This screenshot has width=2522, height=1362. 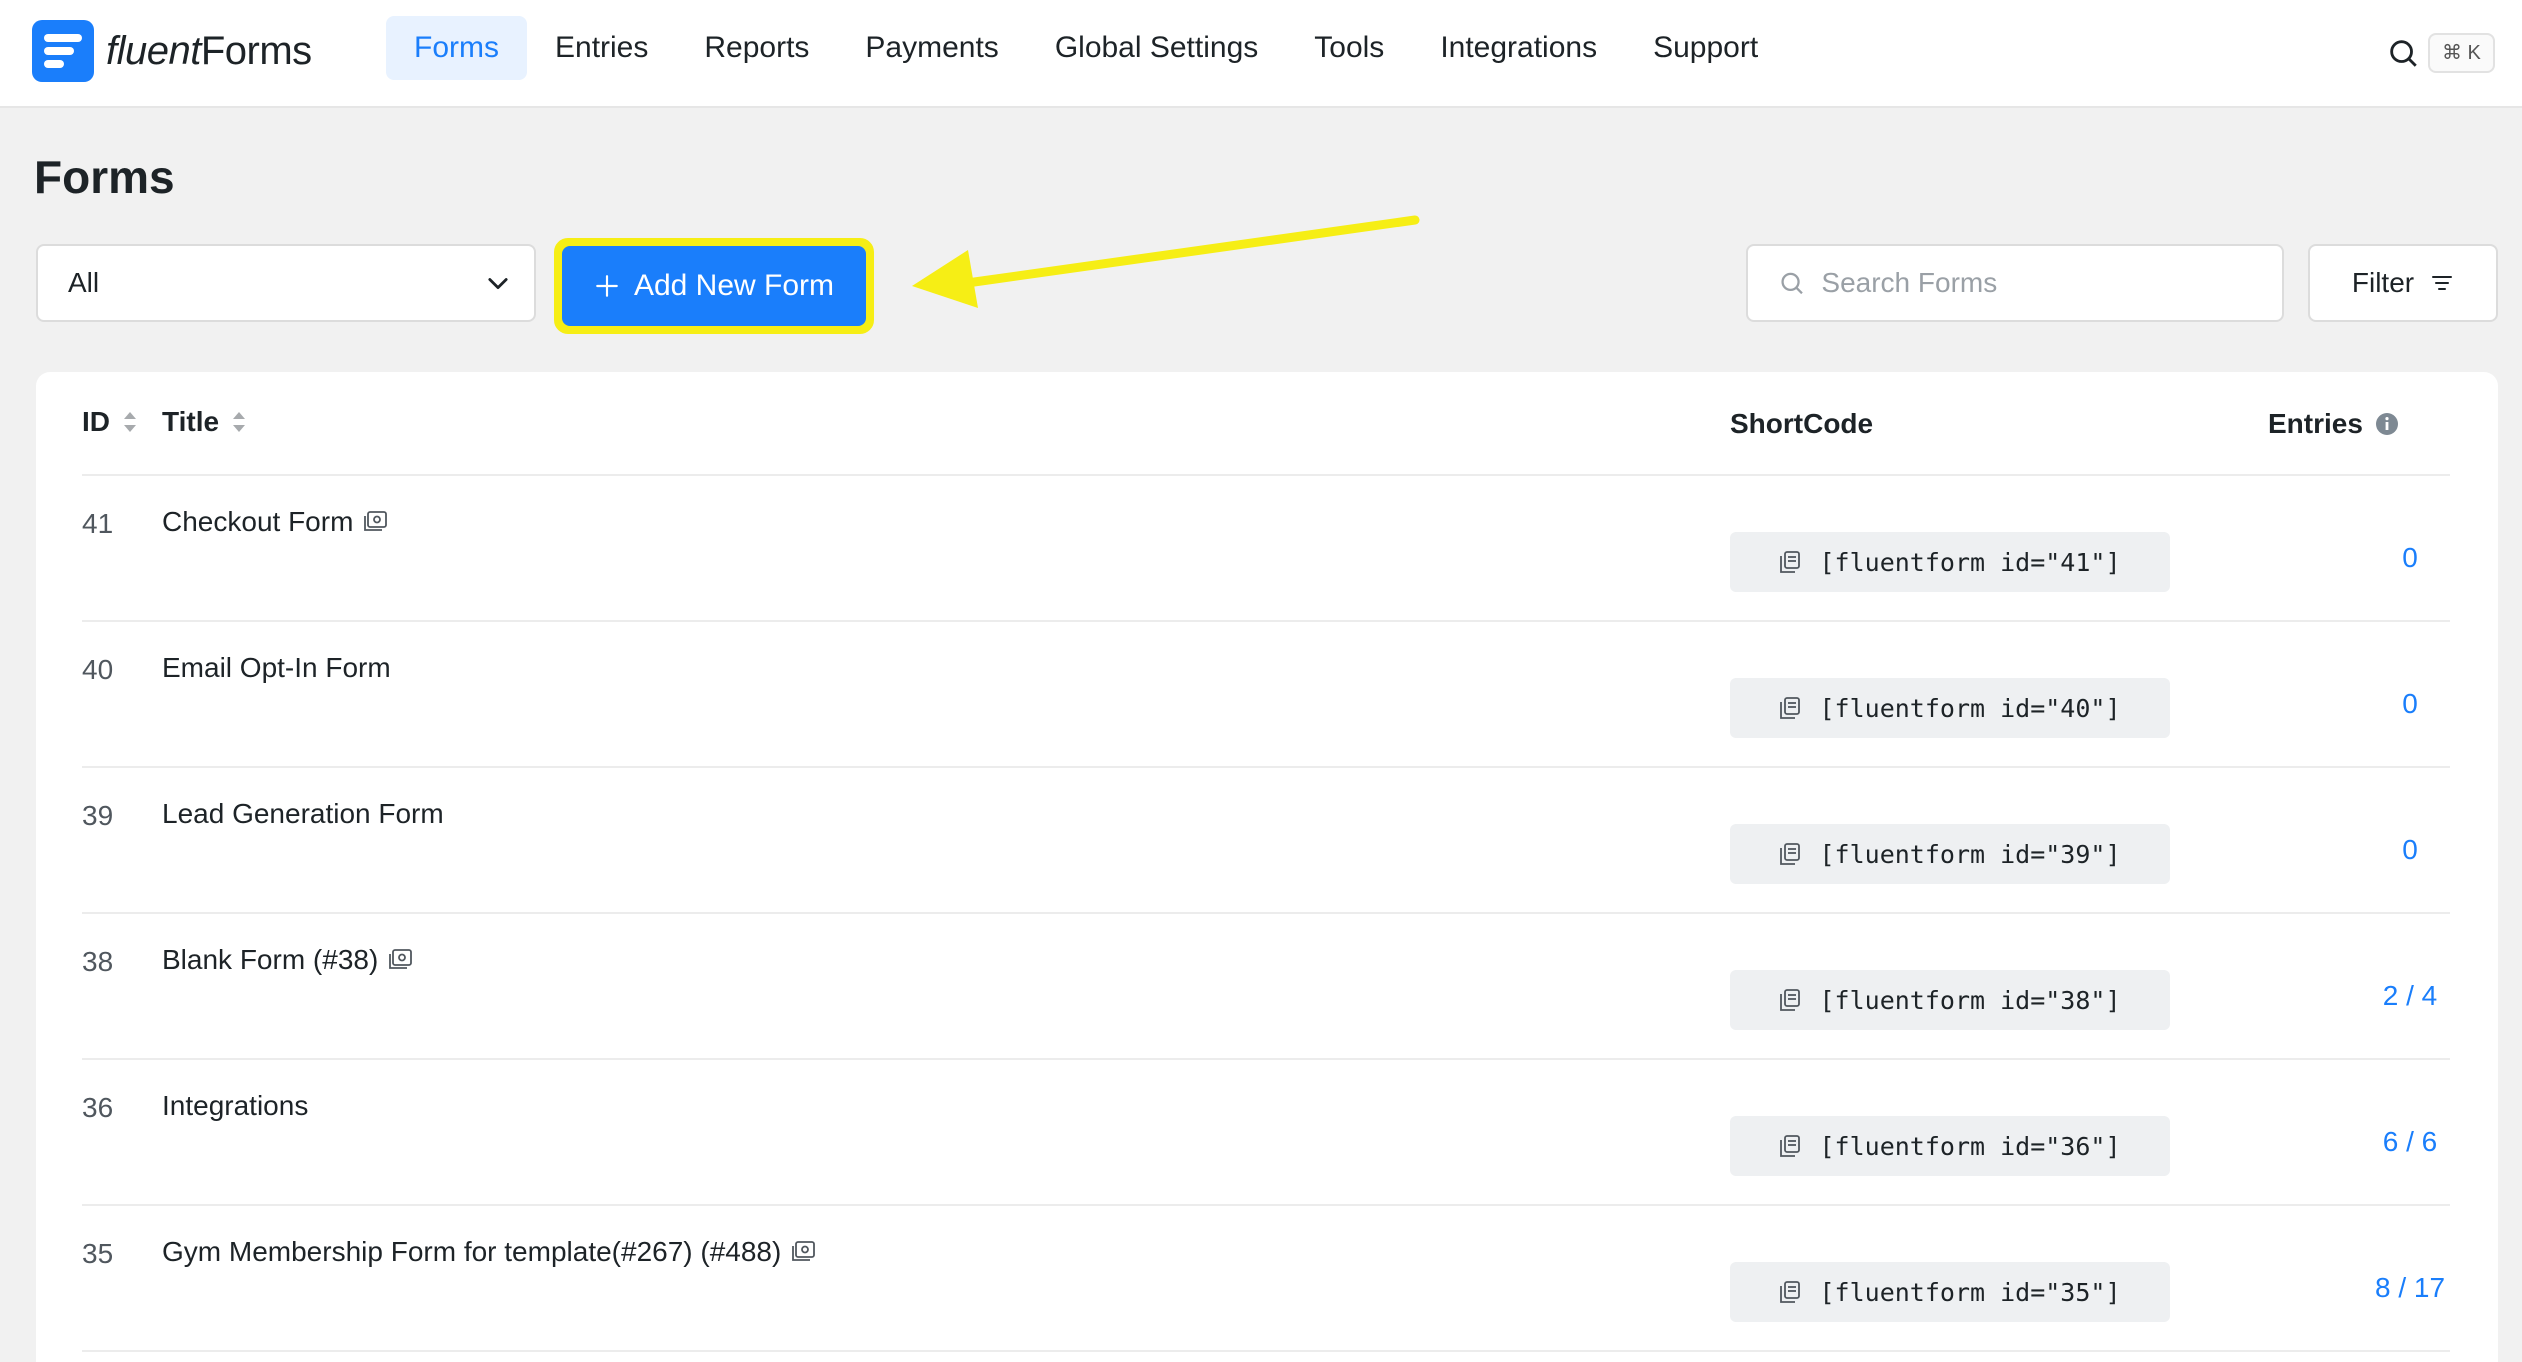 What do you see at coordinates (98, 669) in the screenshot?
I see `form-id: 40` at bounding box center [98, 669].